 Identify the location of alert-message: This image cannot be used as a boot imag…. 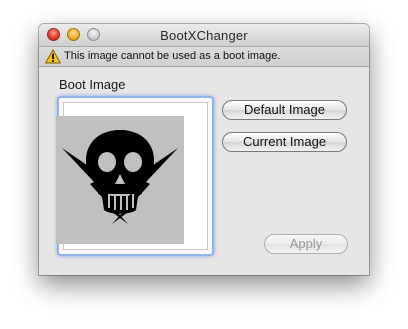
(172, 56).